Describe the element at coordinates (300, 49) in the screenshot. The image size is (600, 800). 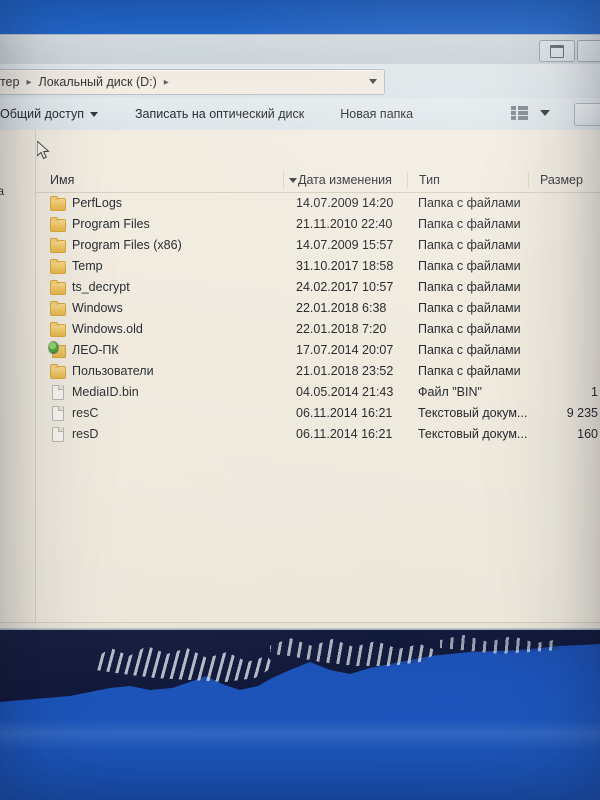
I see `window-title-bar` at that location.